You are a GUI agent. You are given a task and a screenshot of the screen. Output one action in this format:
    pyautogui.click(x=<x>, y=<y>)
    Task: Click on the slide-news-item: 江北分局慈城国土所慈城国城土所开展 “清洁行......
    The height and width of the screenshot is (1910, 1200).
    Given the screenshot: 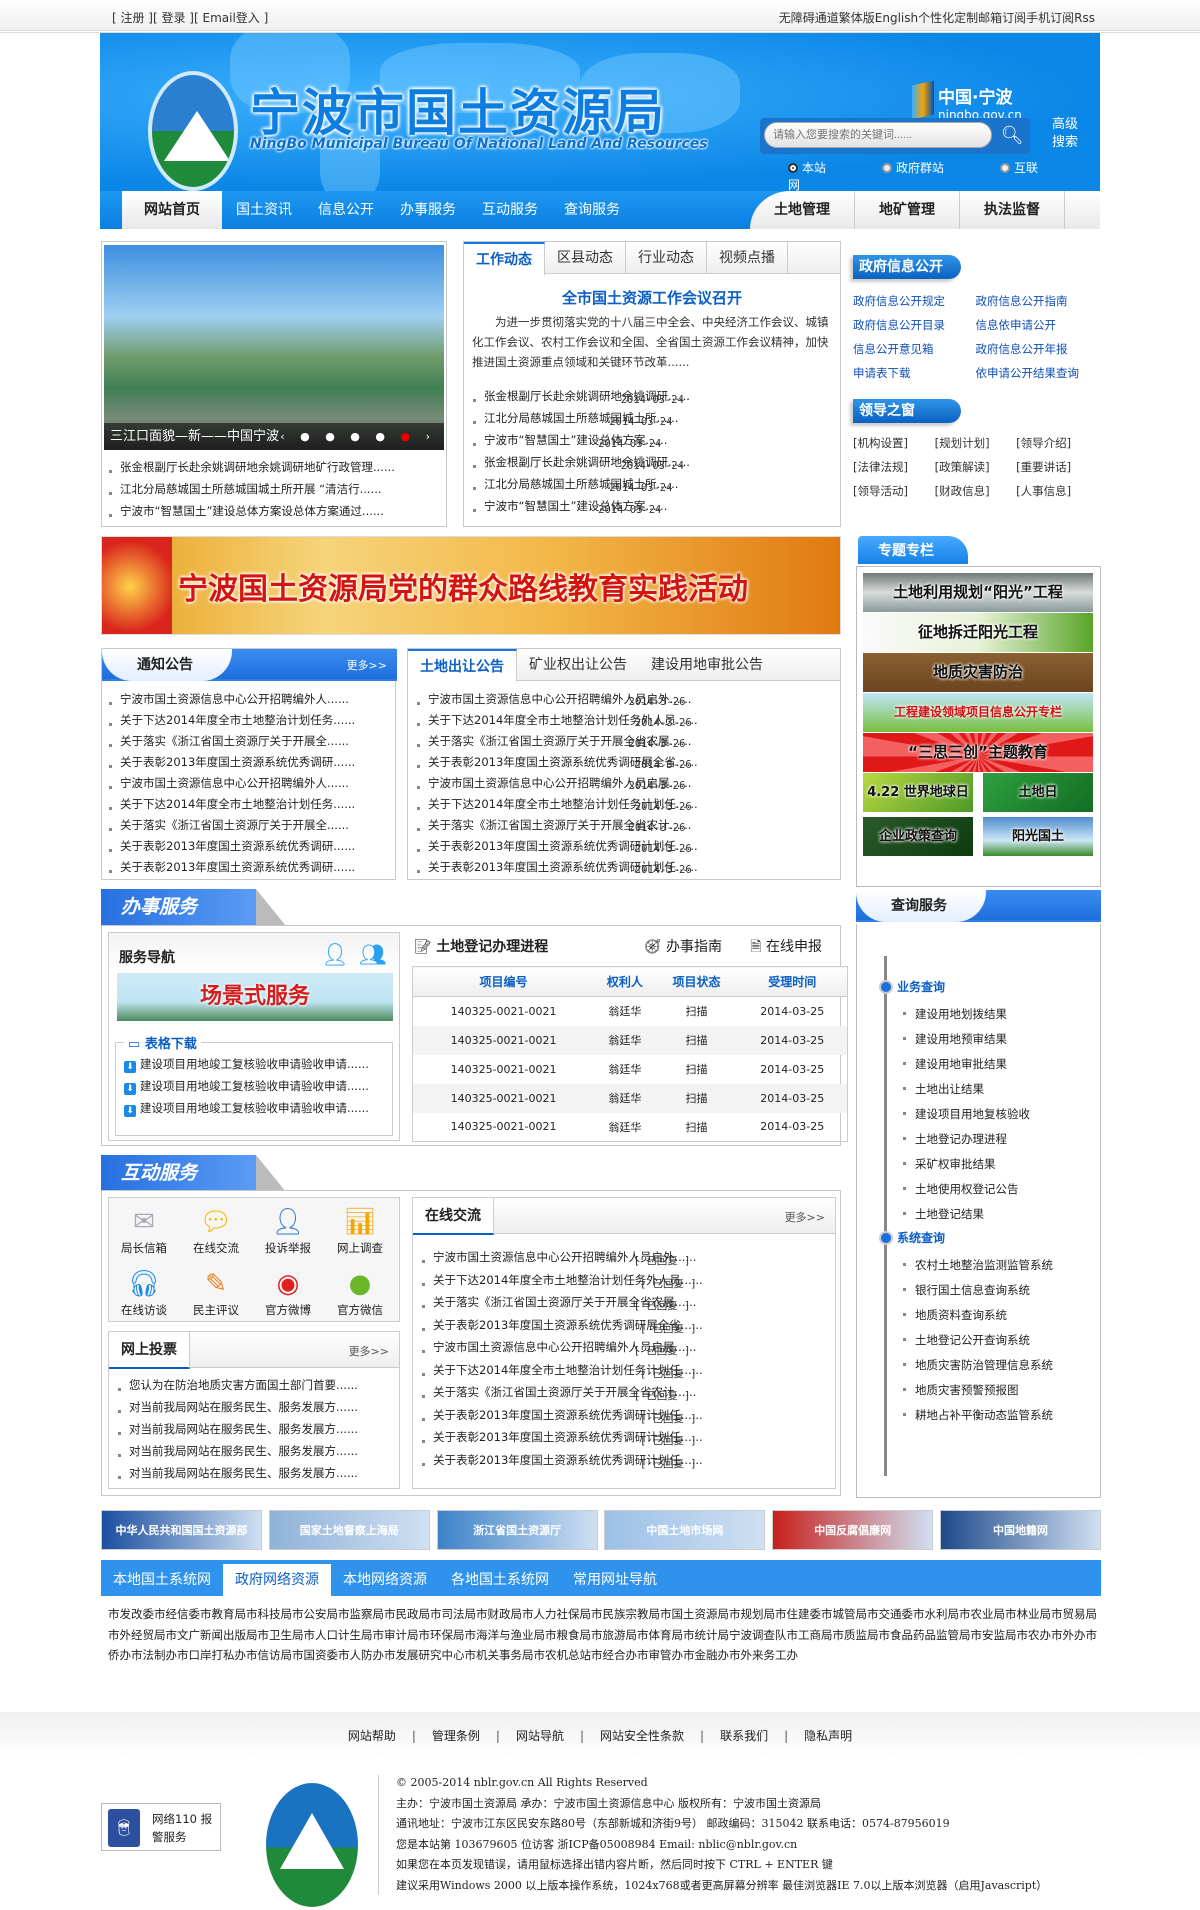 What is the action you would take?
    pyautogui.click(x=243, y=489)
    